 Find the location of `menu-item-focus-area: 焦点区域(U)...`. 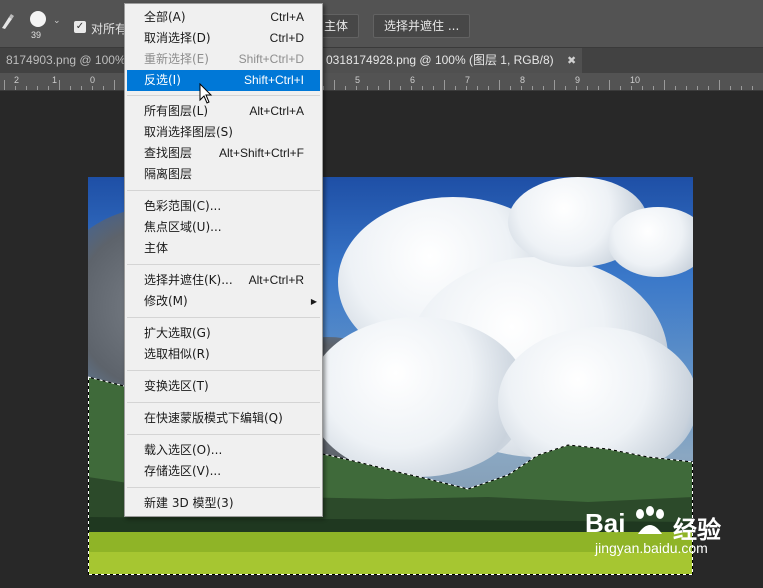

menu-item-focus-area: 焦点区域(U)... is located at coordinates (223, 227).